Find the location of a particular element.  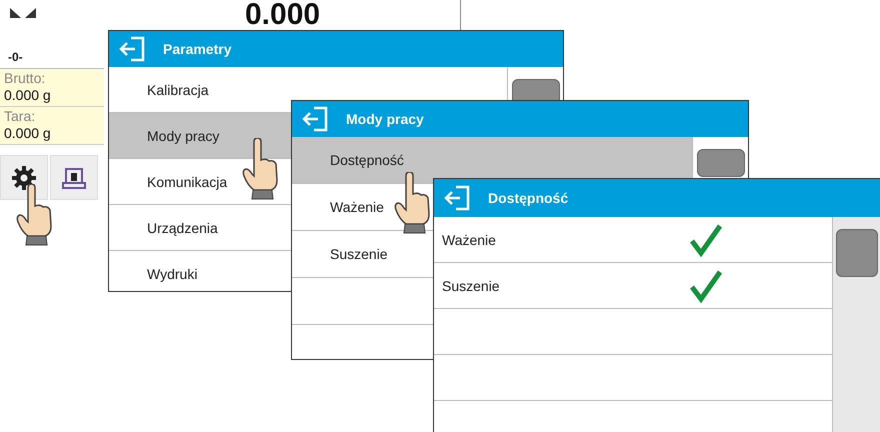

info-label: Tara: is located at coordinates (20, 116).